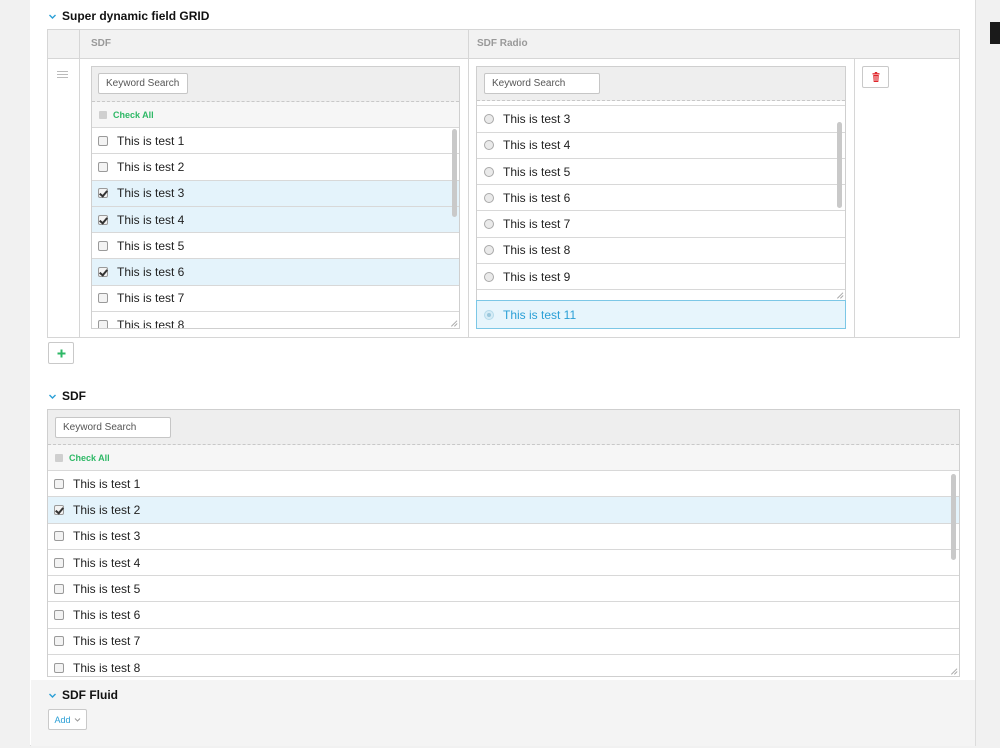 The height and width of the screenshot is (748, 1000). I want to click on sdf-fluid-section-title: SDF Fluid, so click(90, 695).